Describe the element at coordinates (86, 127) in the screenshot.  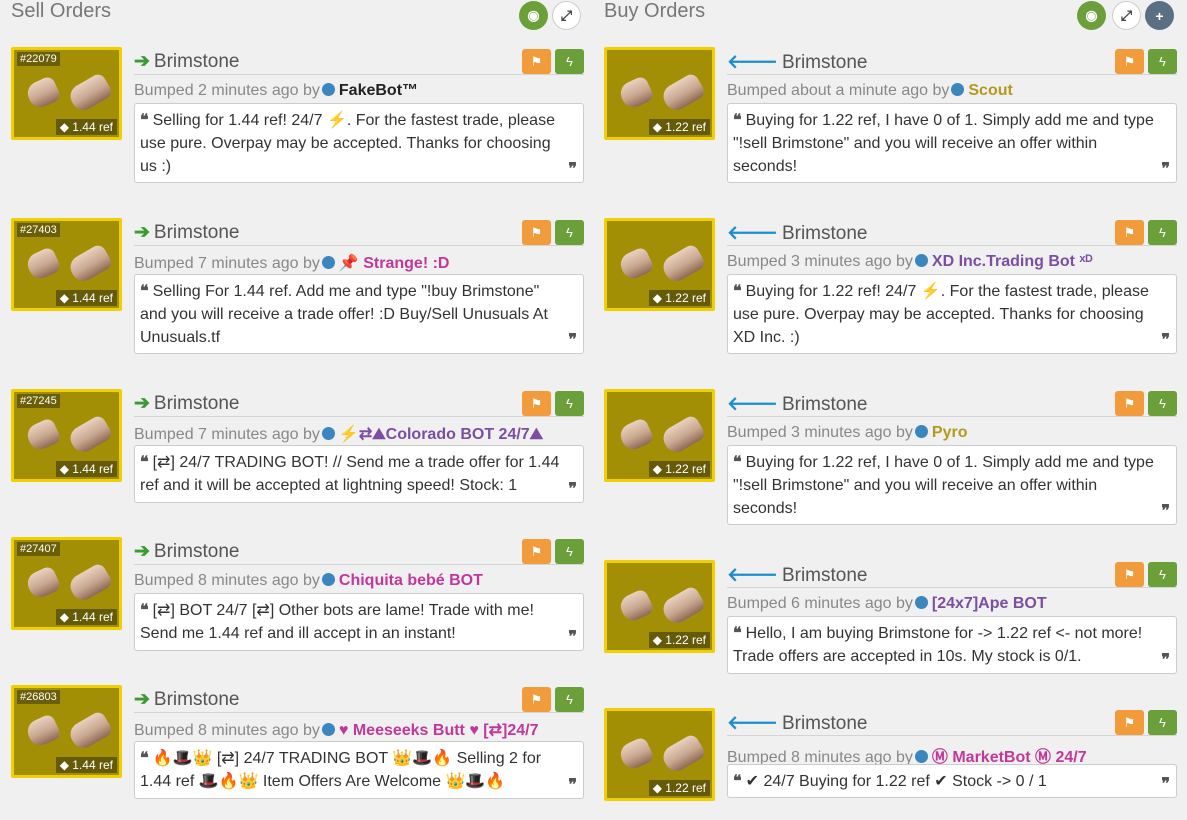
I see `price-tag: ◆ 1.44 ref` at that location.